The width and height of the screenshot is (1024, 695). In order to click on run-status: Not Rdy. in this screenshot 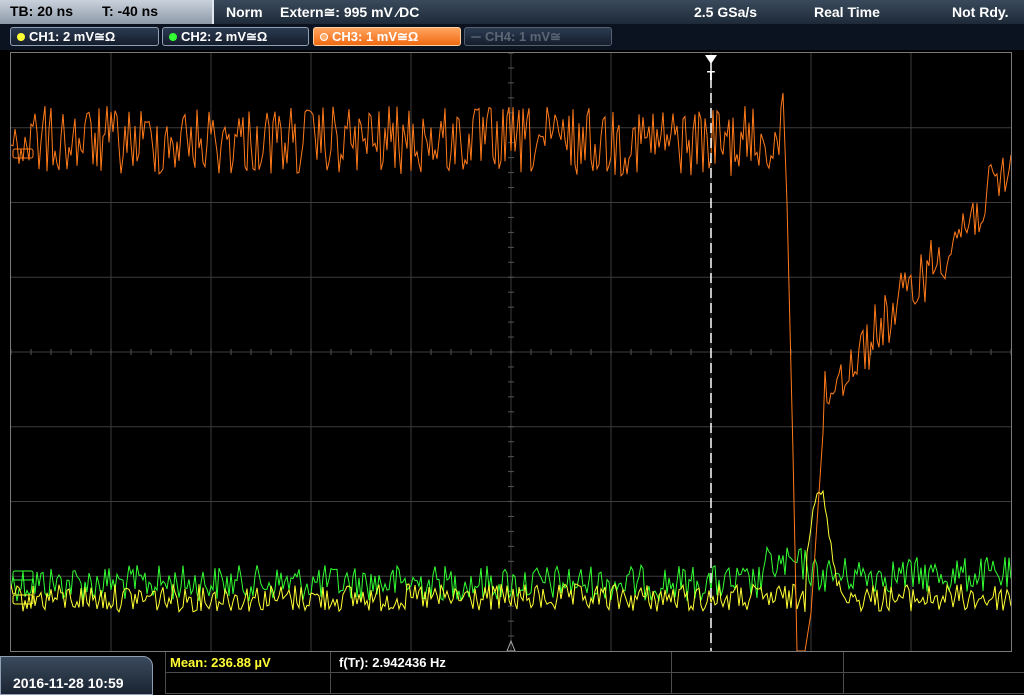, I will do `click(980, 12)`.